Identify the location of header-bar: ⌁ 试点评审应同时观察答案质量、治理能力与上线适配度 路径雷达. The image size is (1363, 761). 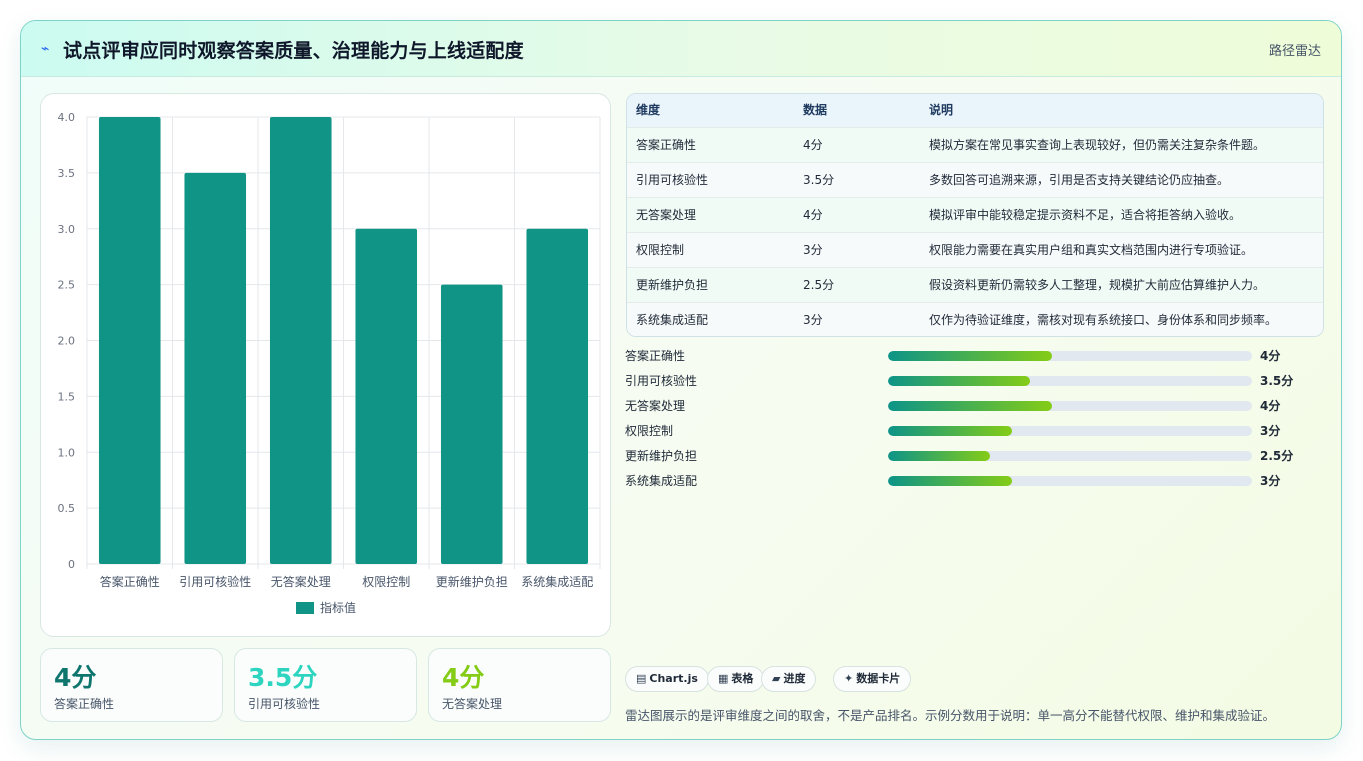
(681, 49).